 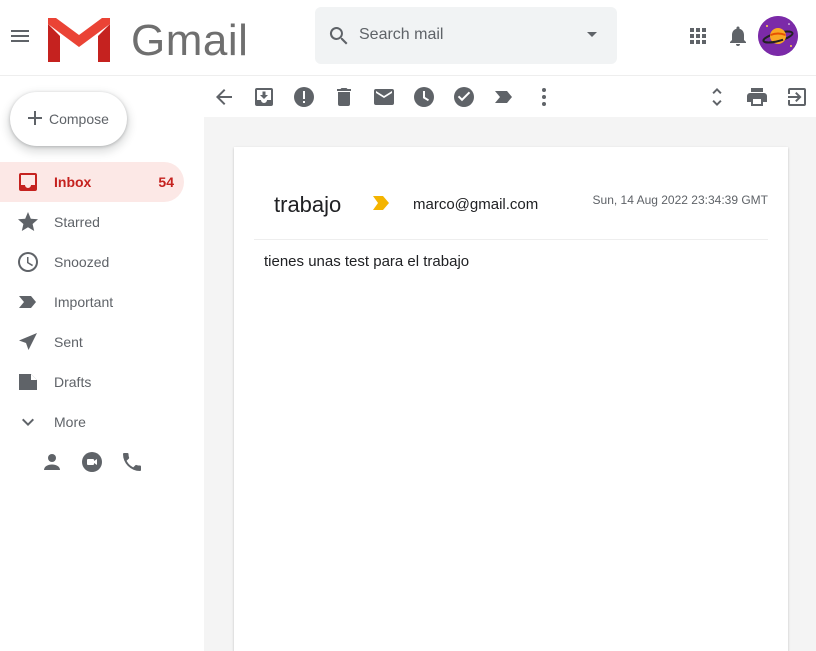 What do you see at coordinates (79, 40) in the screenshot?
I see `gmail-logo-icon` at bounding box center [79, 40].